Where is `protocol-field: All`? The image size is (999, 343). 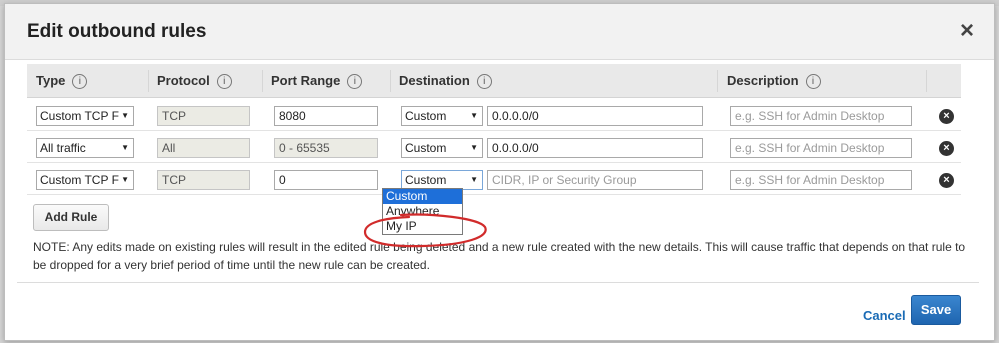 protocol-field: All is located at coordinates (203, 148).